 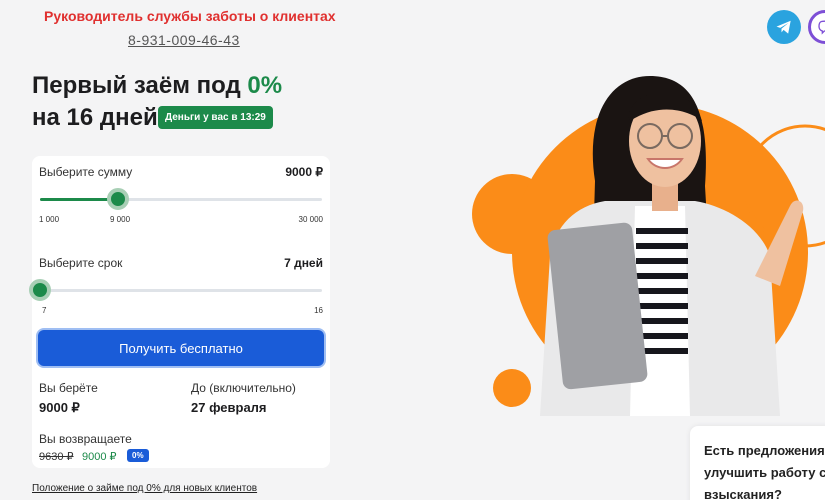 What do you see at coordinates (764, 472) in the screenshot?
I see `offer-line-2: улучшить работу с` at bounding box center [764, 472].